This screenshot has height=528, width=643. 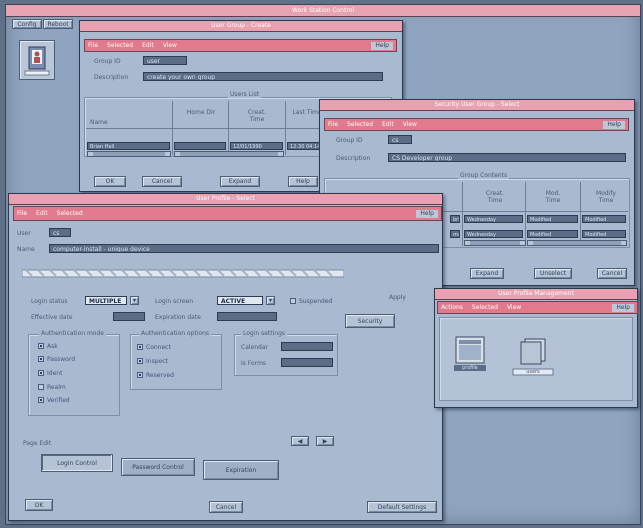 I want to click on users-row-created: 12/01/1990, so click(x=256, y=146).